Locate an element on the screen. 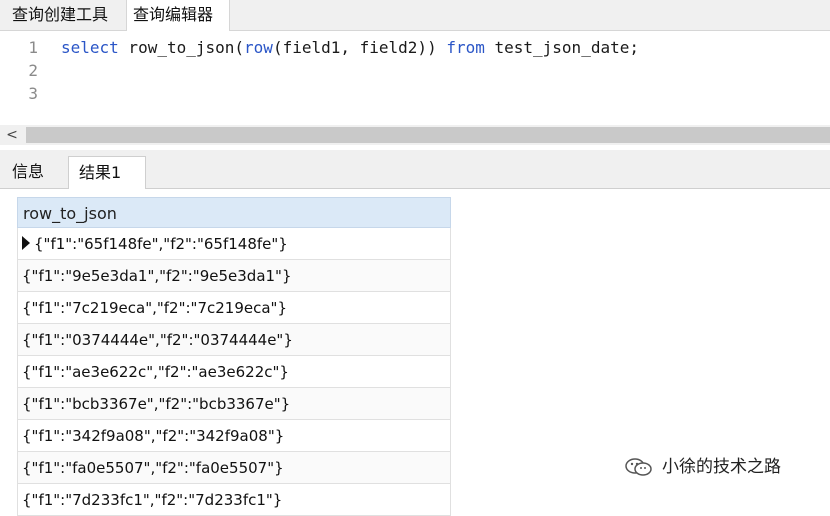  table-cell: {"f1":"bcb3367e","f2":"bcb3367e"} is located at coordinates (156, 404).